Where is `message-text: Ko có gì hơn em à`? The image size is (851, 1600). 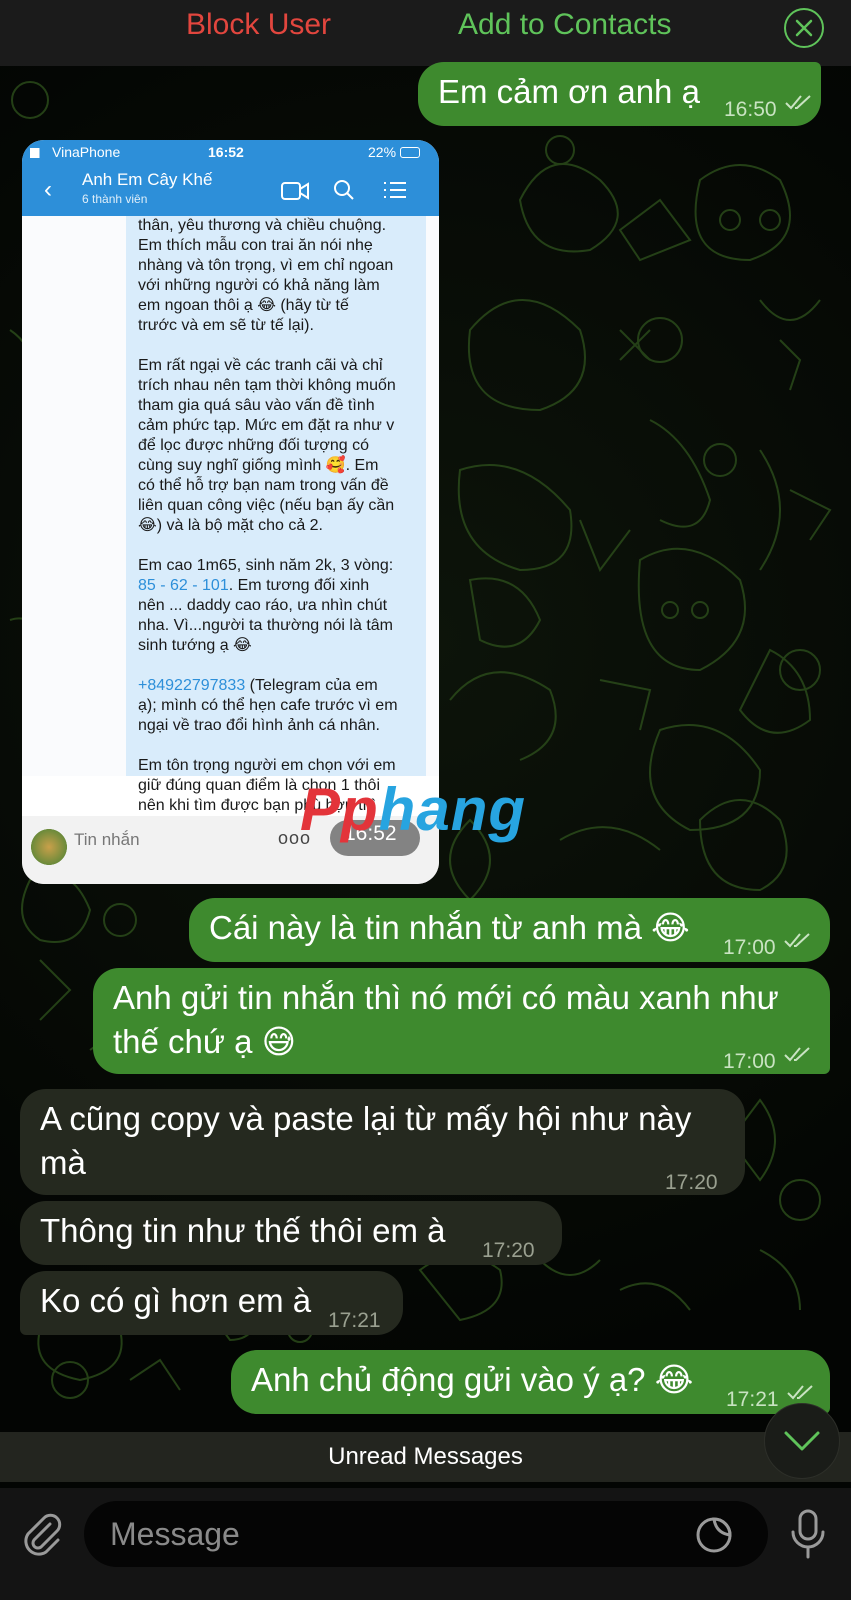 message-text: Ko có gì hơn em à is located at coordinates (176, 1300).